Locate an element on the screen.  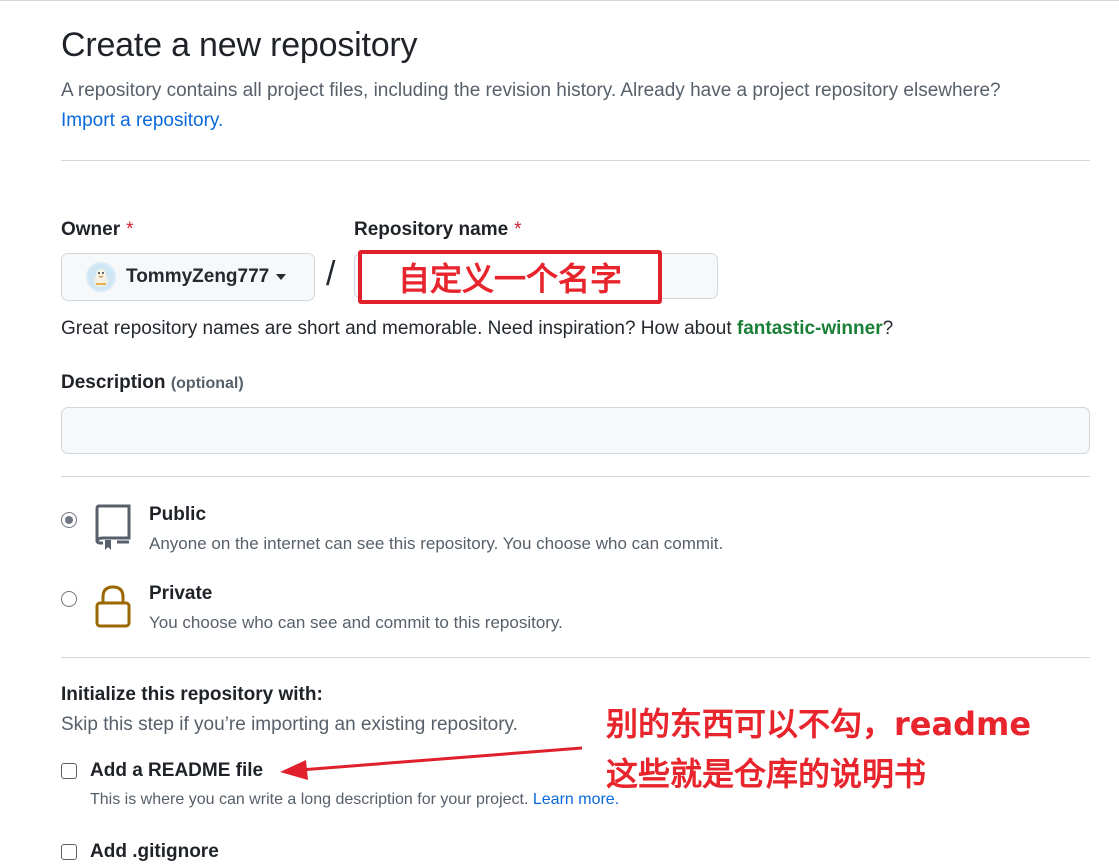
owner-select: TommyZeng777 is located at coordinates (188, 277).